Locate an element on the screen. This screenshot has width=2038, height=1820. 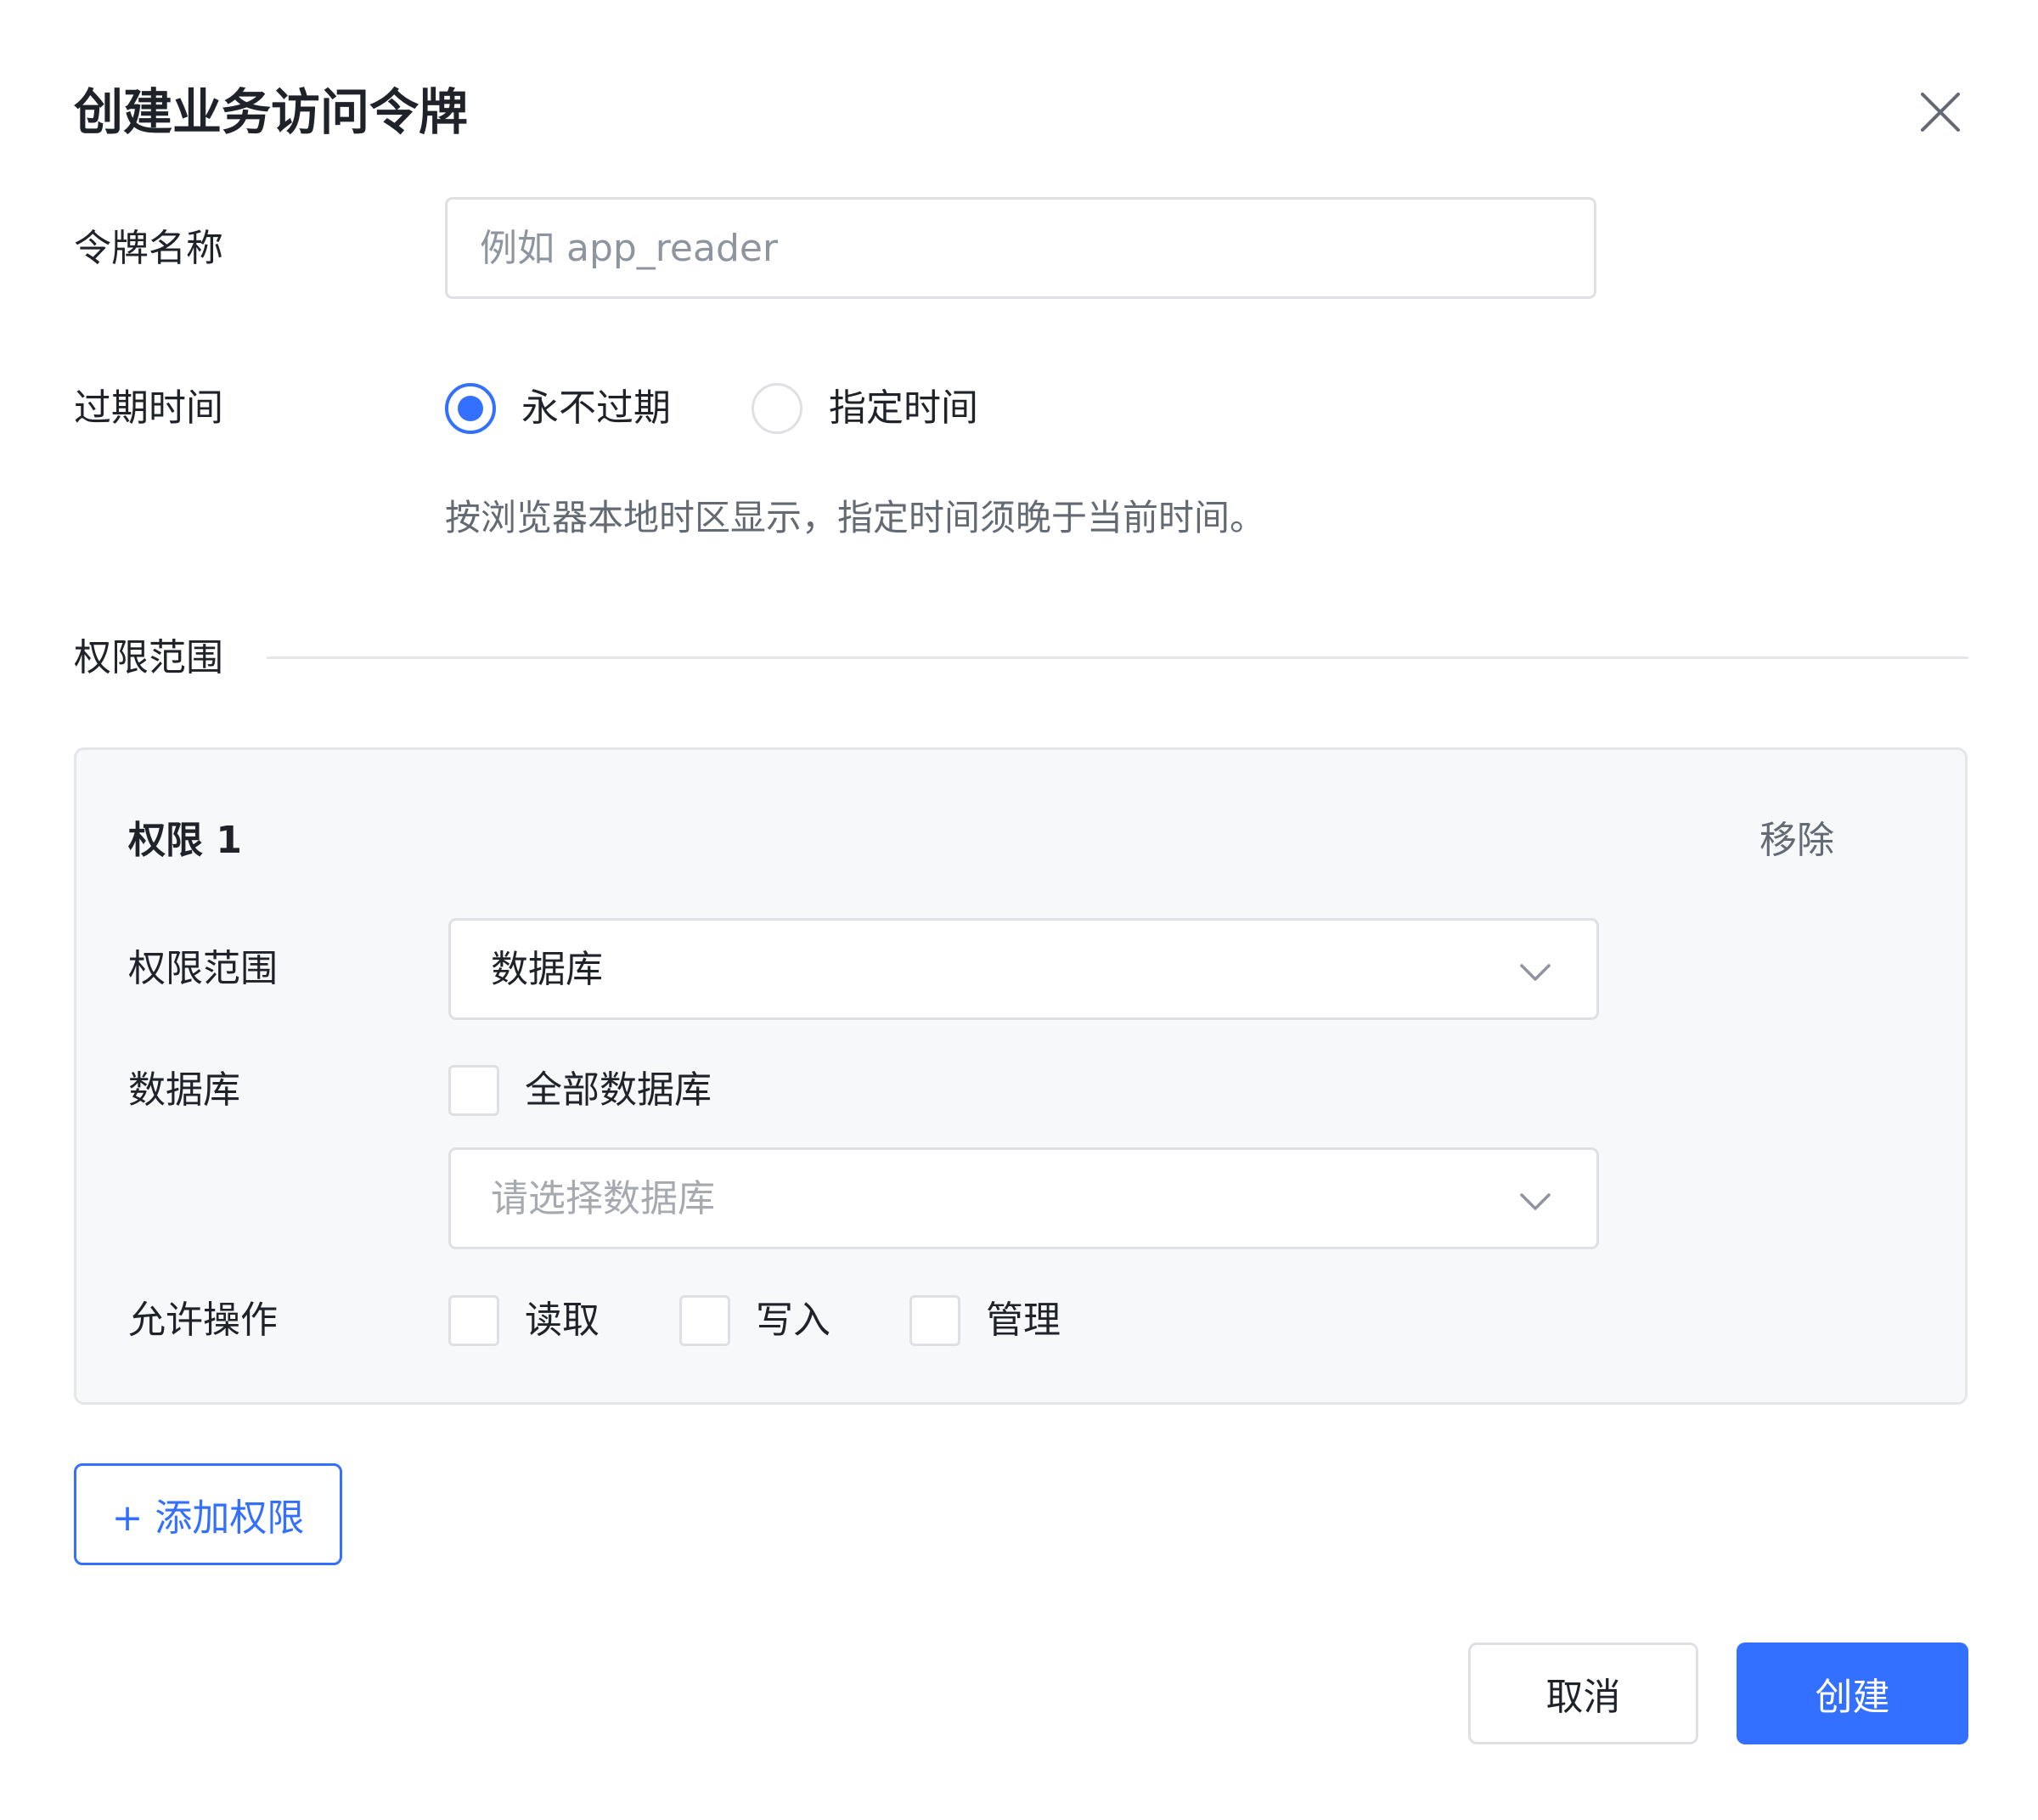
radio-specified-time-label: 指定时间 is located at coordinates (903, 408).